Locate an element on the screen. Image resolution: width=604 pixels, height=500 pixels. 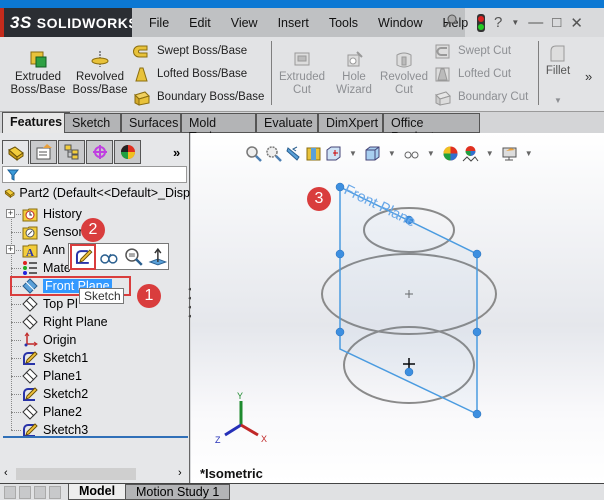
next-tab-button is located at coordinates (40, 492).